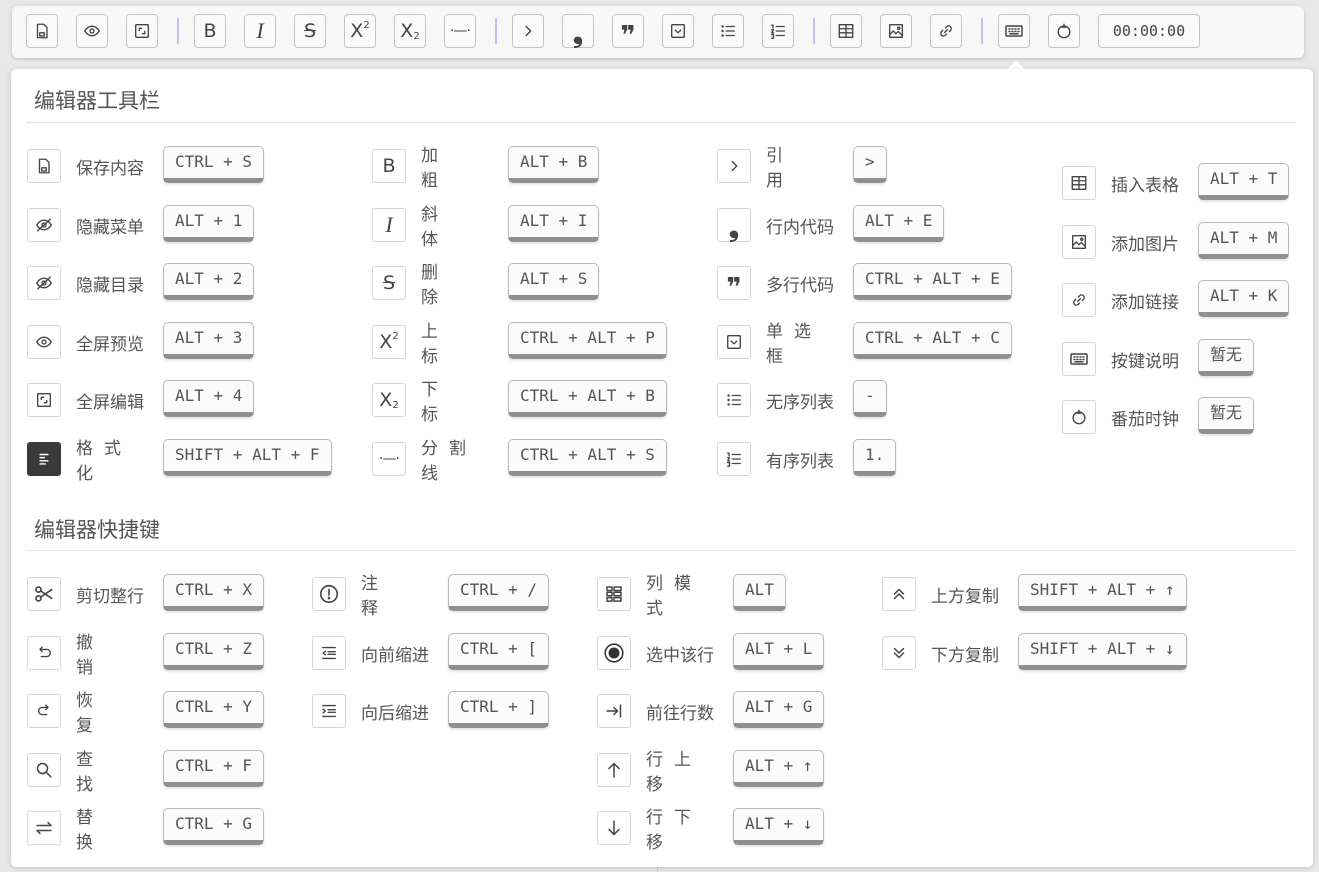 This screenshot has height=872, width=1319. I want to click on shortcut-key: >, so click(870, 164).